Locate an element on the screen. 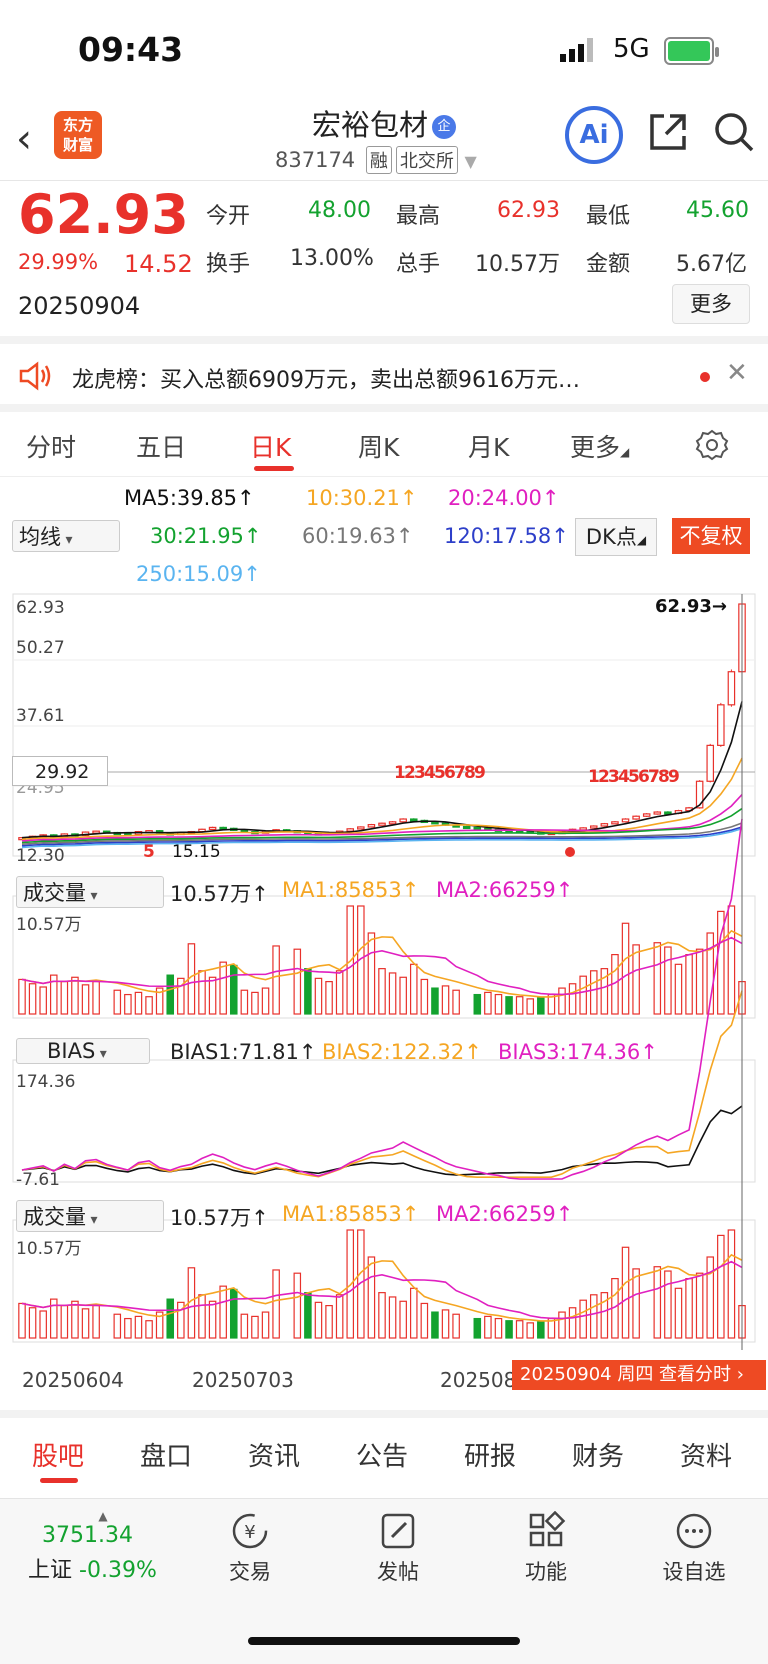 This screenshot has width=768, height=1664. tab-research: 研报 is located at coordinates (490, 1454).